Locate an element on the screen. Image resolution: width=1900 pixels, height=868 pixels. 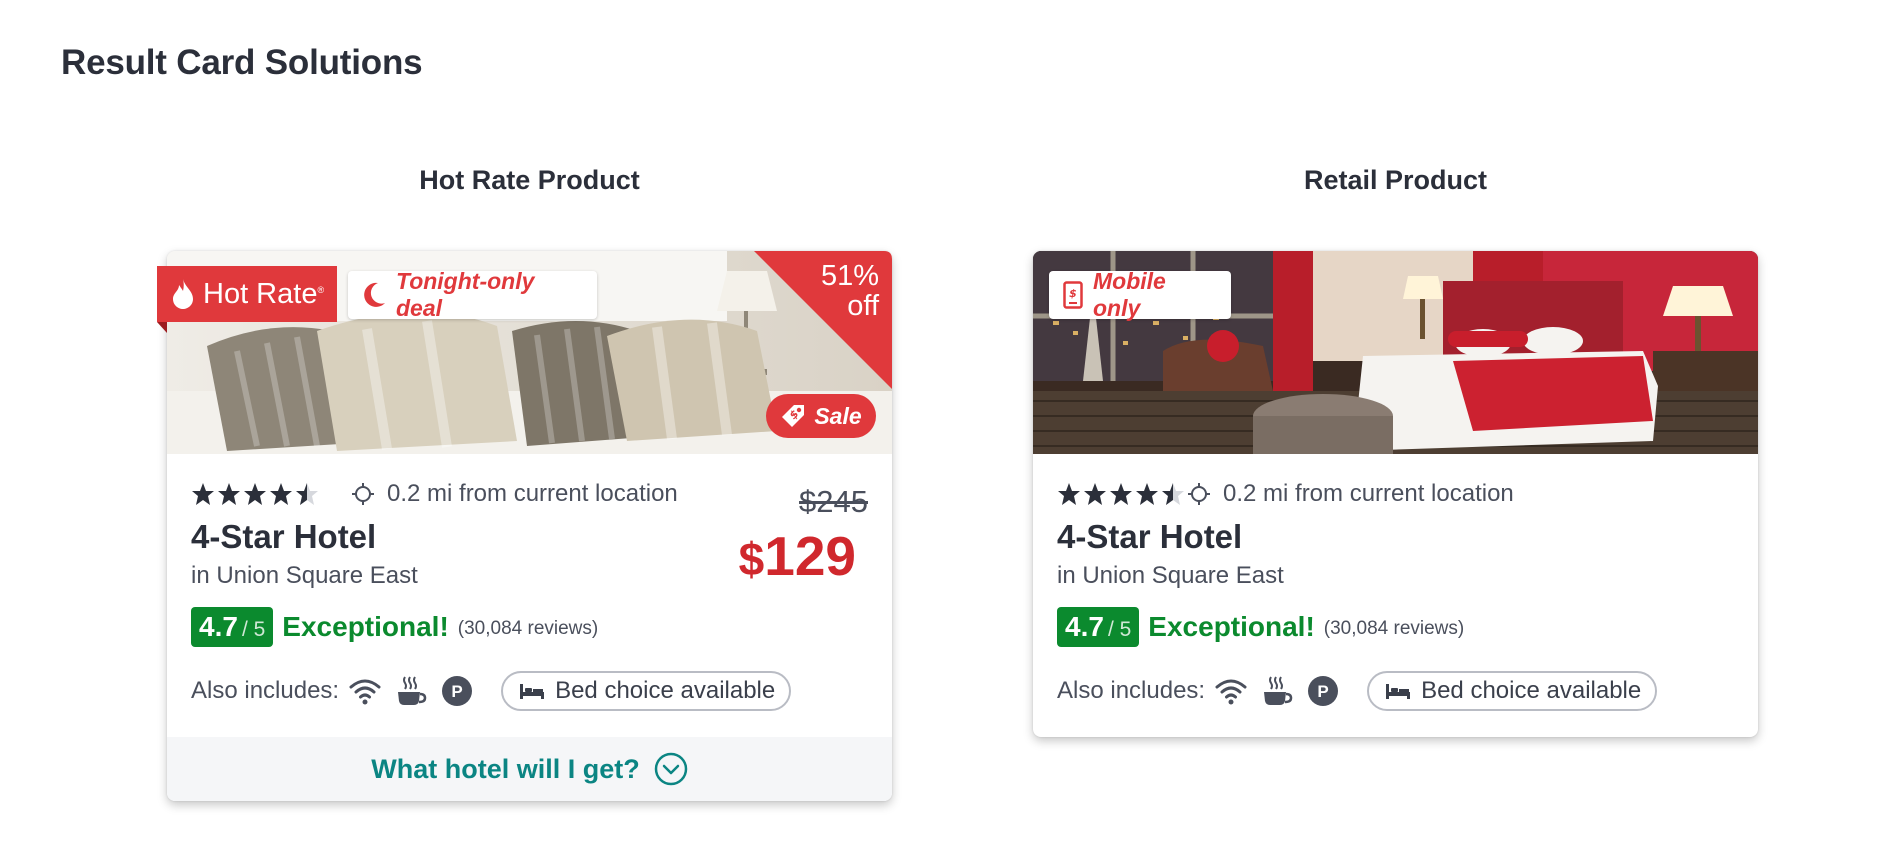
moon-icon is located at coordinates (374, 294).